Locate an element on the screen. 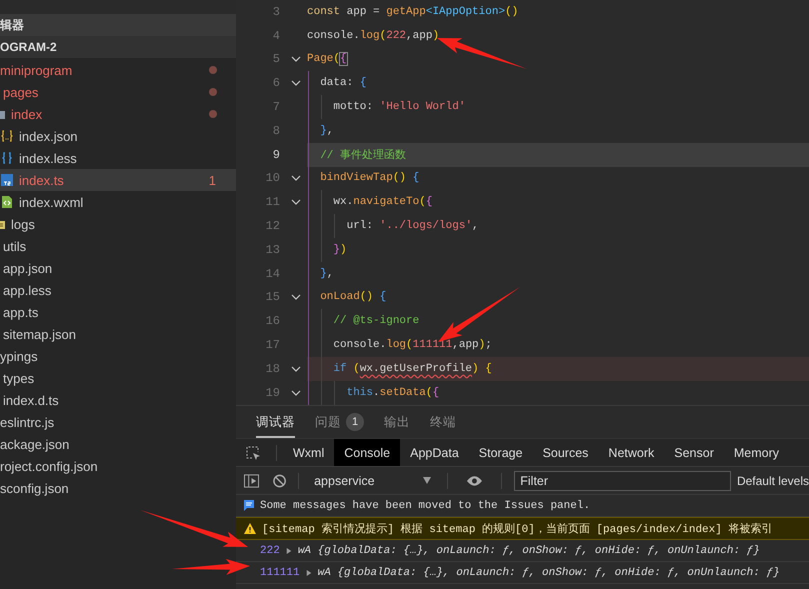 The image size is (809, 589). log-levels-dropdown: Default levels is located at coordinates (772, 481).